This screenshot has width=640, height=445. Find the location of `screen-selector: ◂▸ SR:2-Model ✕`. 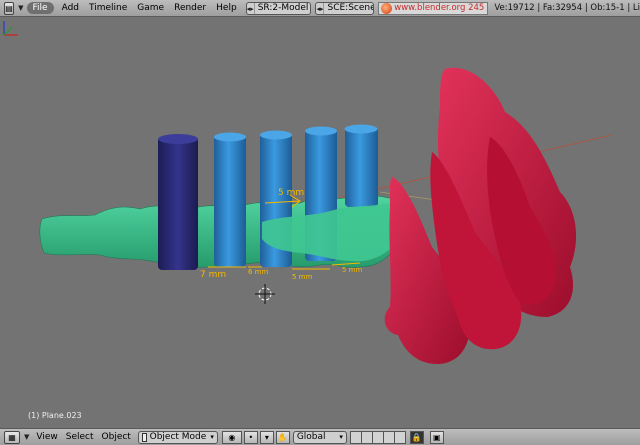

screen-selector: ◂▸ SR:2-Model ✕ is located at coordinates (278, 8).